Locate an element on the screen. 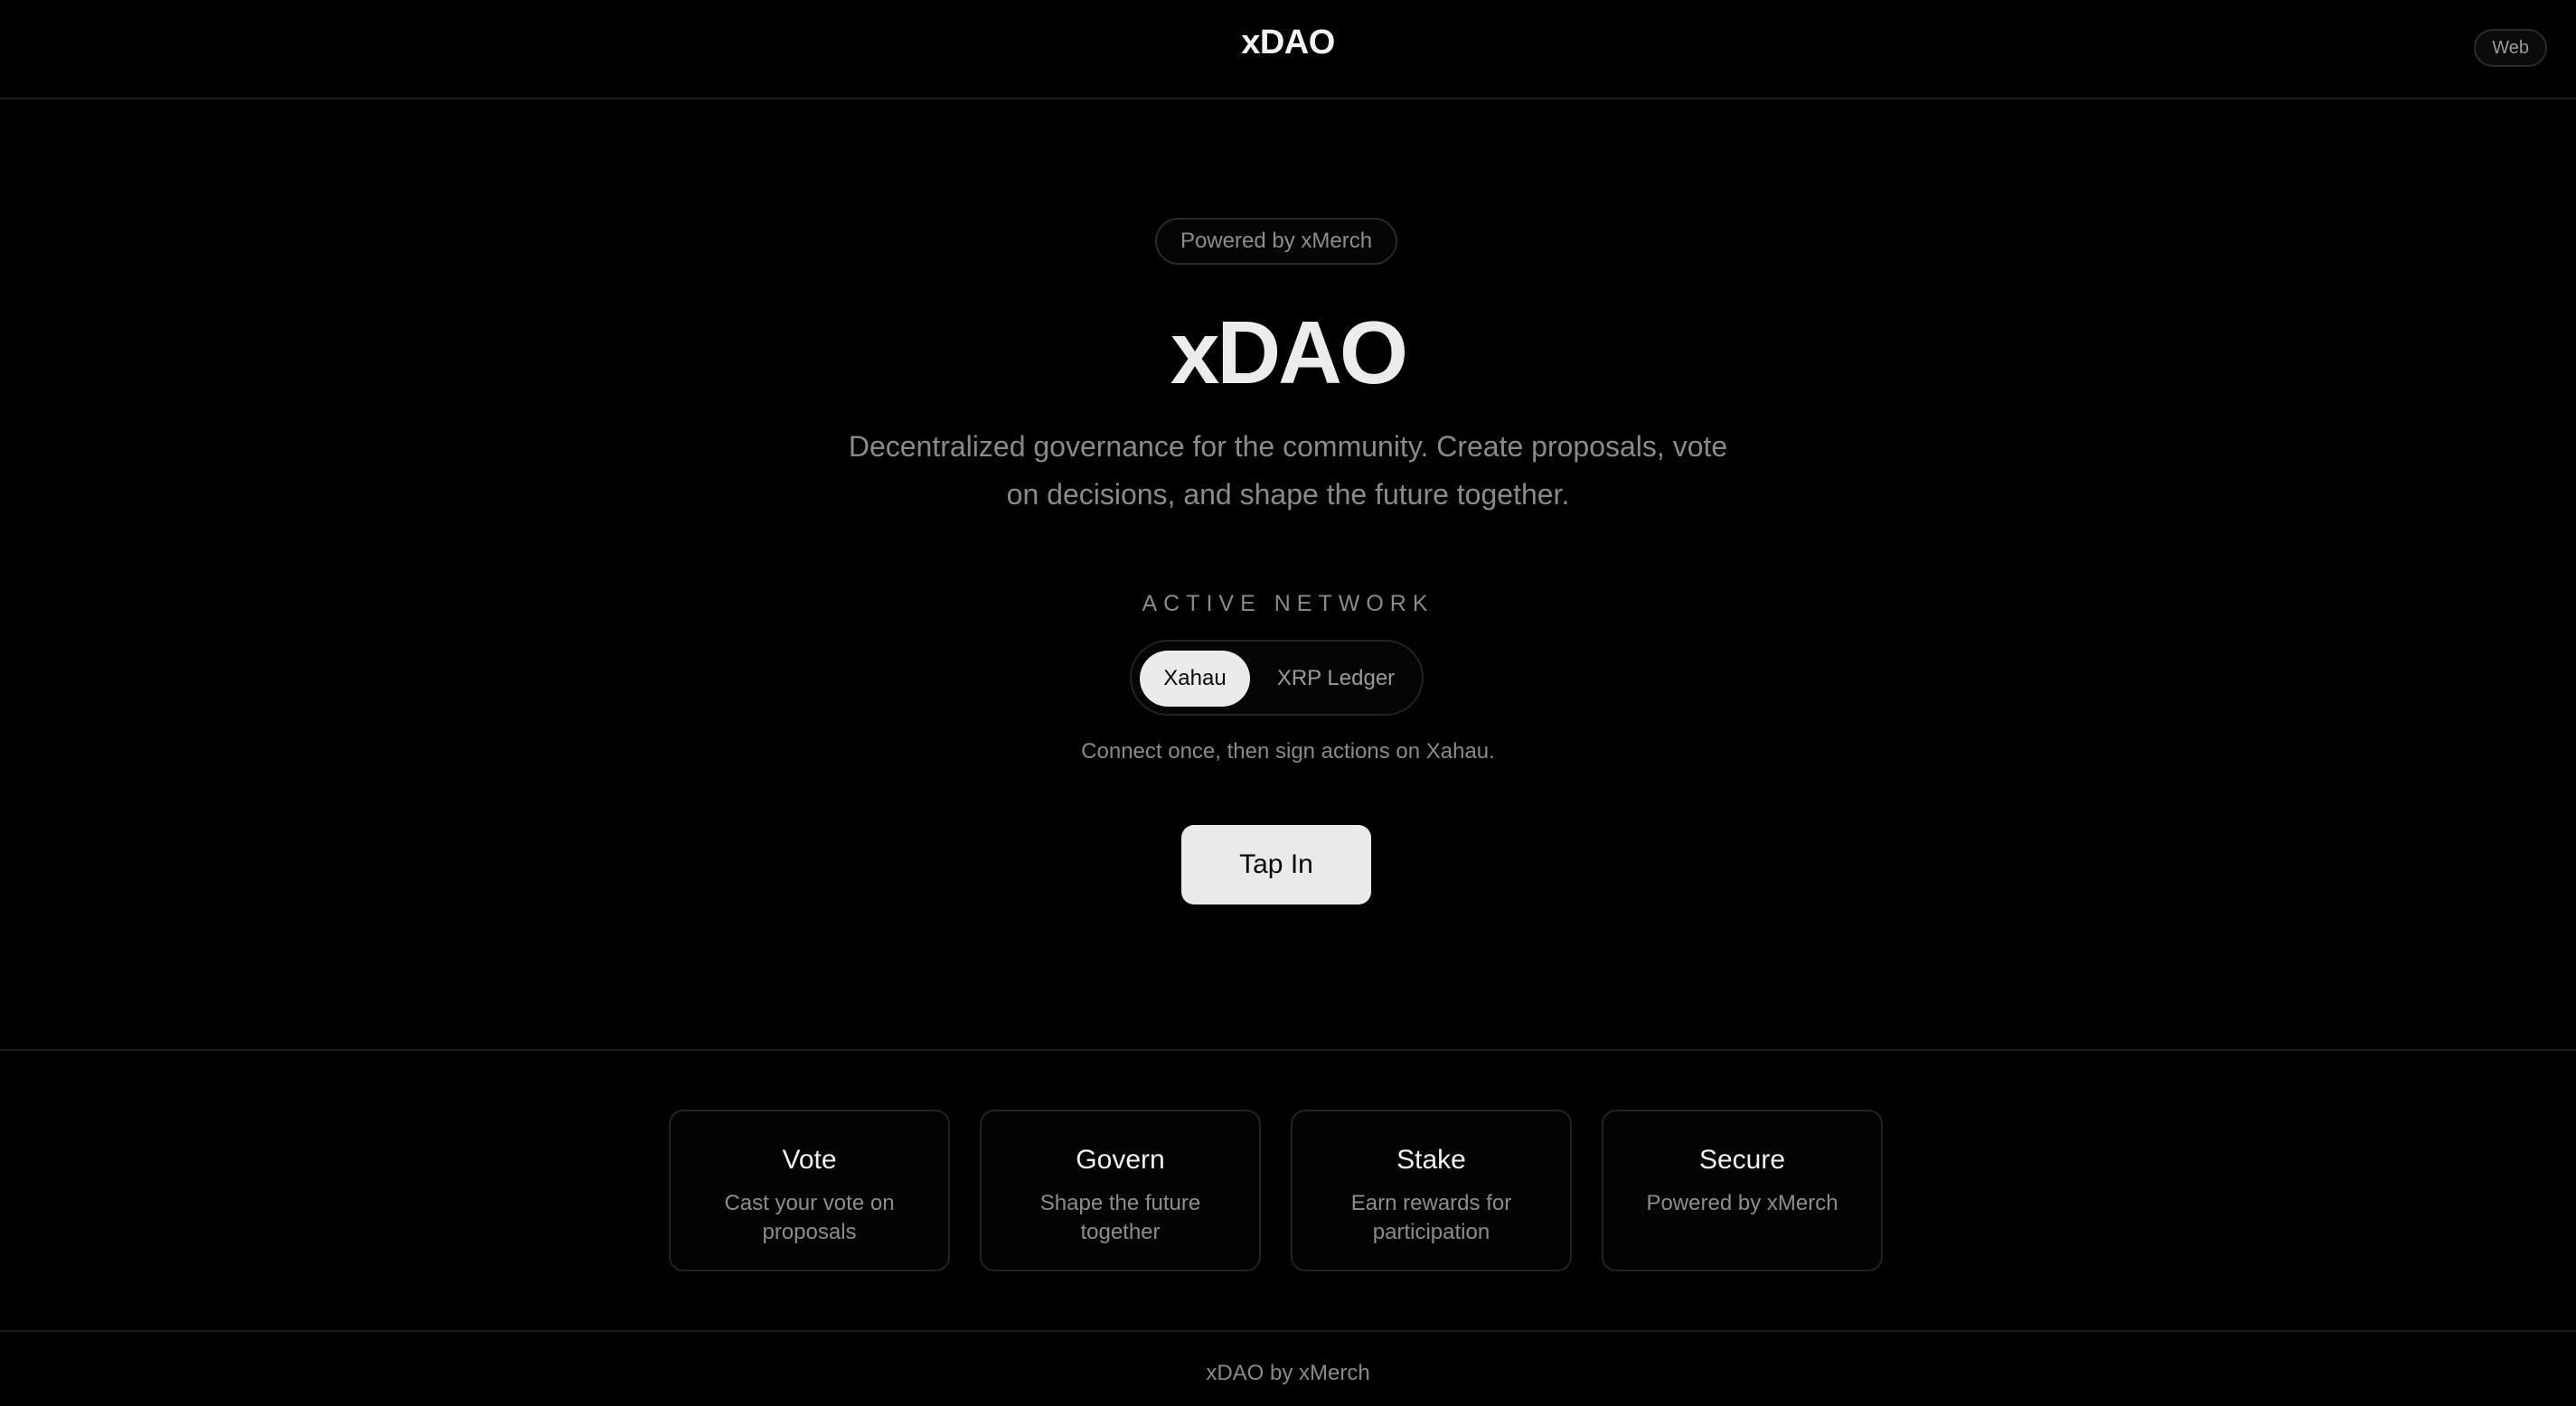  network-switcher: Xahau XRP Ledger is located at coordinates (1277, 678).